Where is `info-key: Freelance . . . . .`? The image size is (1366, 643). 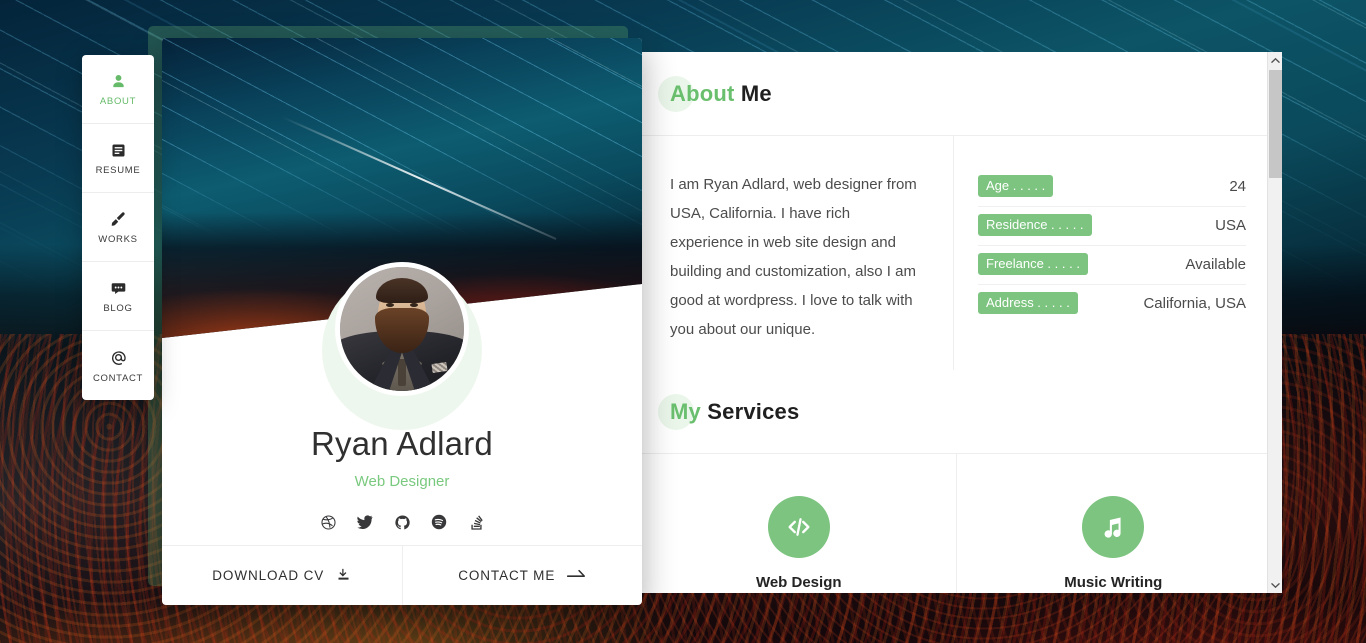 info-key: Freelance . . . . . is located at coordinates (1033, 264).